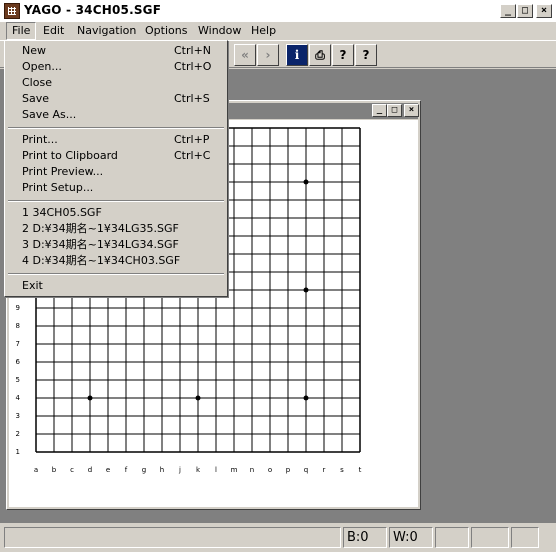 This screenshot has width=556, height=552. Describe the element at coordinates (411, 110) in the screenshot. I see `board-close-button: ×` at that location.